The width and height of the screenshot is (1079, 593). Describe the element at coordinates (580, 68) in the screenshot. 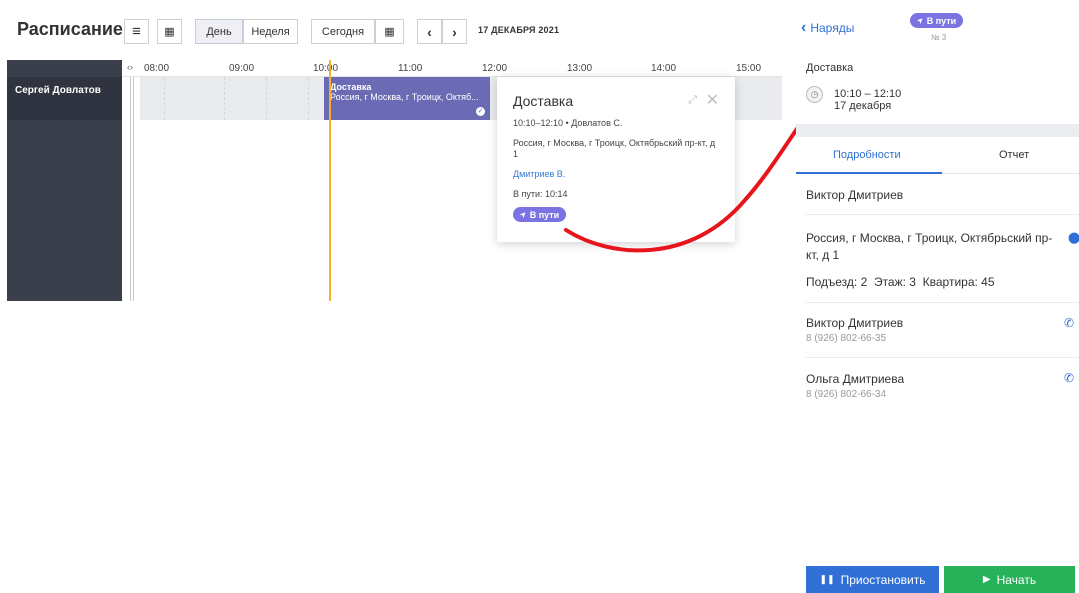

I see `time-tick: 13:00` at that location.